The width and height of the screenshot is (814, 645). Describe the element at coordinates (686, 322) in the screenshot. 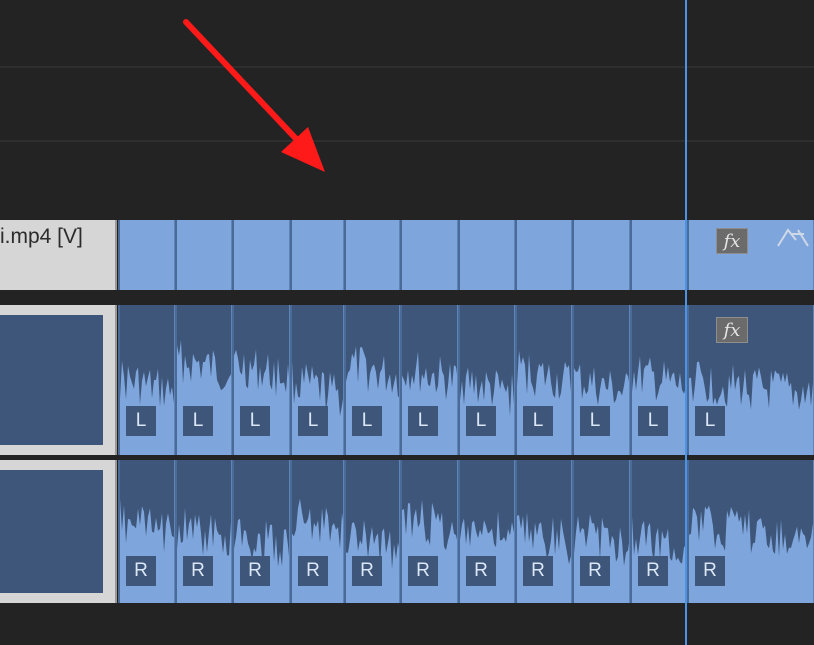

I see `playhead` at that location.